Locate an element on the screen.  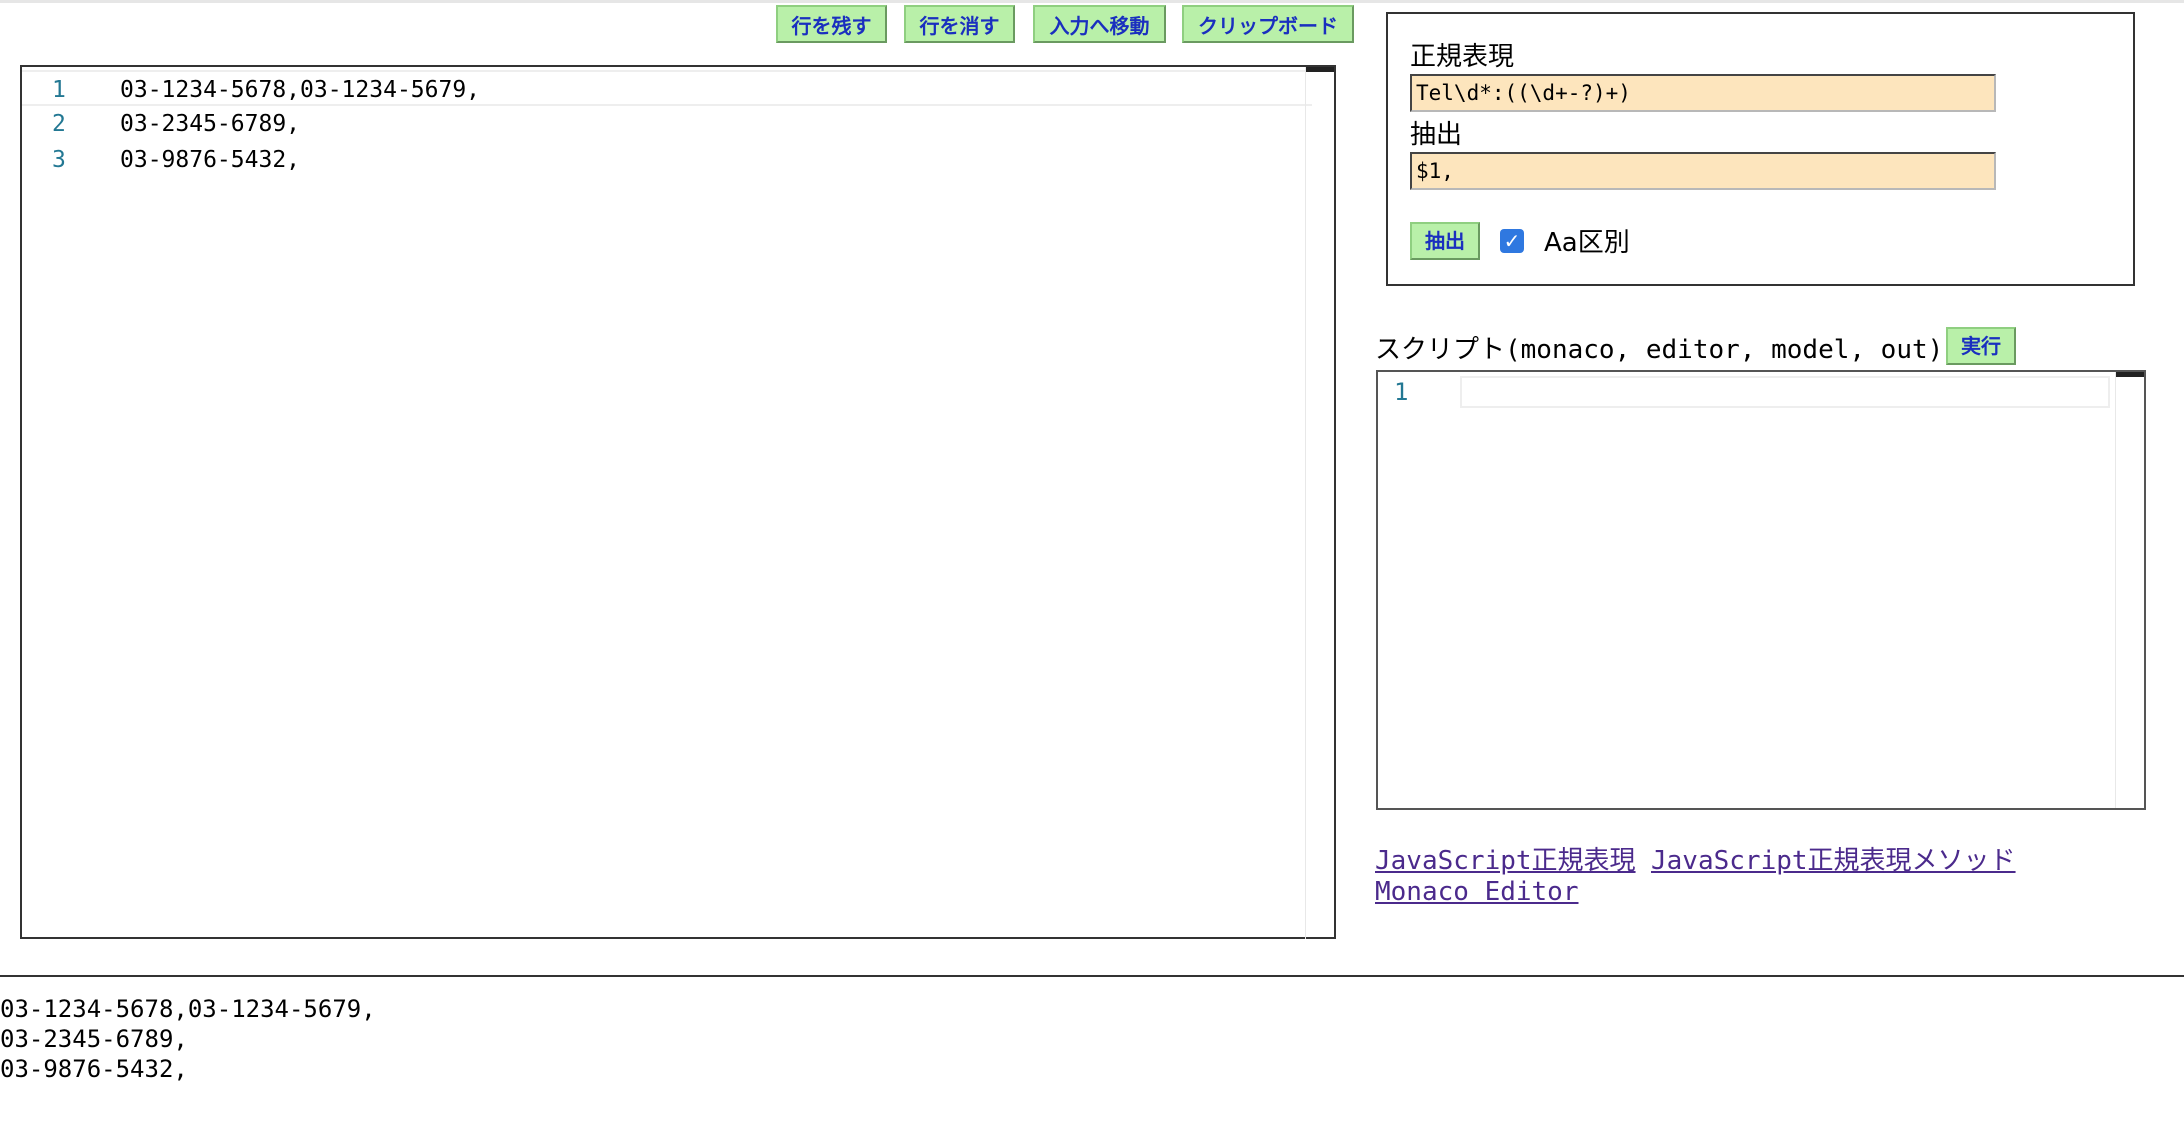
editor-scrollbar is located at coordinates (1319, 503).